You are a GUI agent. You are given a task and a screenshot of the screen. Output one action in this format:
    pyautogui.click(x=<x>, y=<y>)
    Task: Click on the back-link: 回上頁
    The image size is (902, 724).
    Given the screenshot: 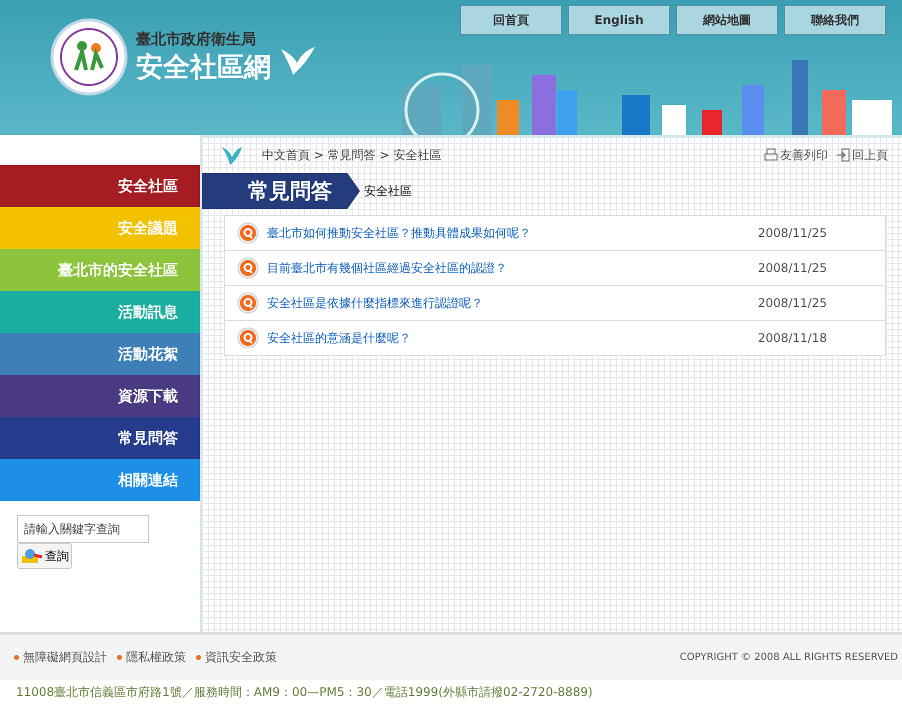 What is the action you would take?
    pyautogui.click(x=862, y=155)
    